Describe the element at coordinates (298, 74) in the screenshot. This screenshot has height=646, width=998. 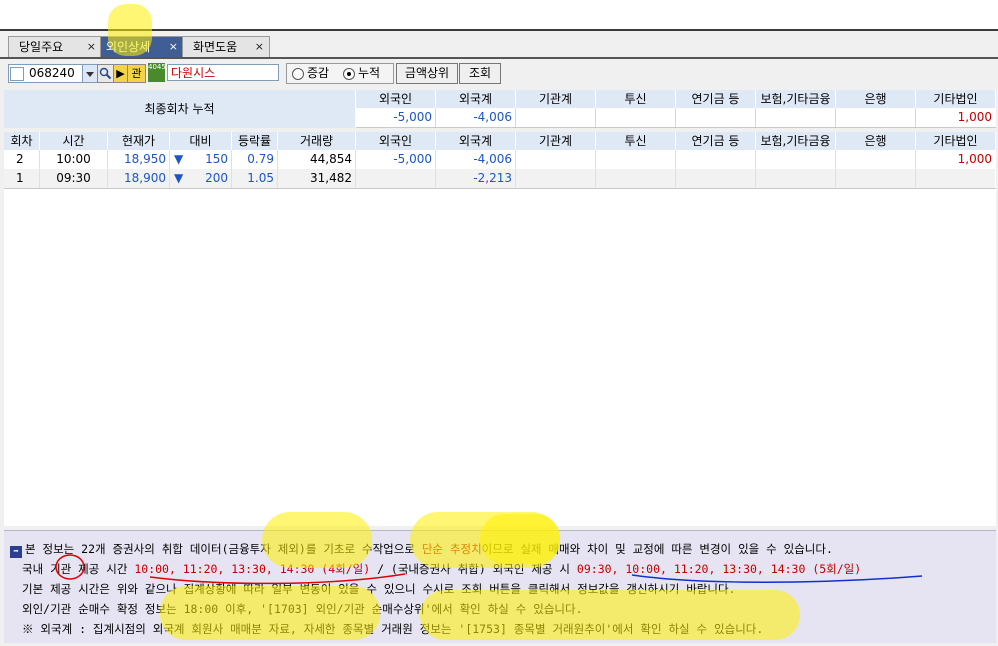
I see `radio-change` at that location.